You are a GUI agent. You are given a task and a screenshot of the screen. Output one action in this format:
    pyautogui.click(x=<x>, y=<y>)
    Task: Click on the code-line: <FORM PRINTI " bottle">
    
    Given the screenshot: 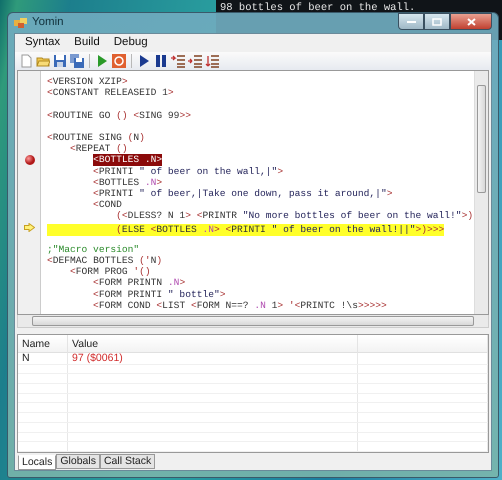 What is the action you would take?
    pyautogui.click(x=159, y=294)
    